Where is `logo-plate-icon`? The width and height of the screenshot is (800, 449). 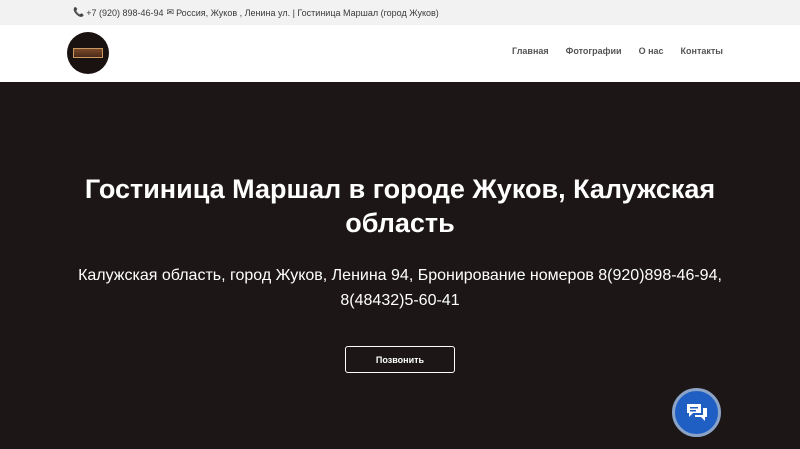
logo-plate-icon is located at coordinates (88, 53).